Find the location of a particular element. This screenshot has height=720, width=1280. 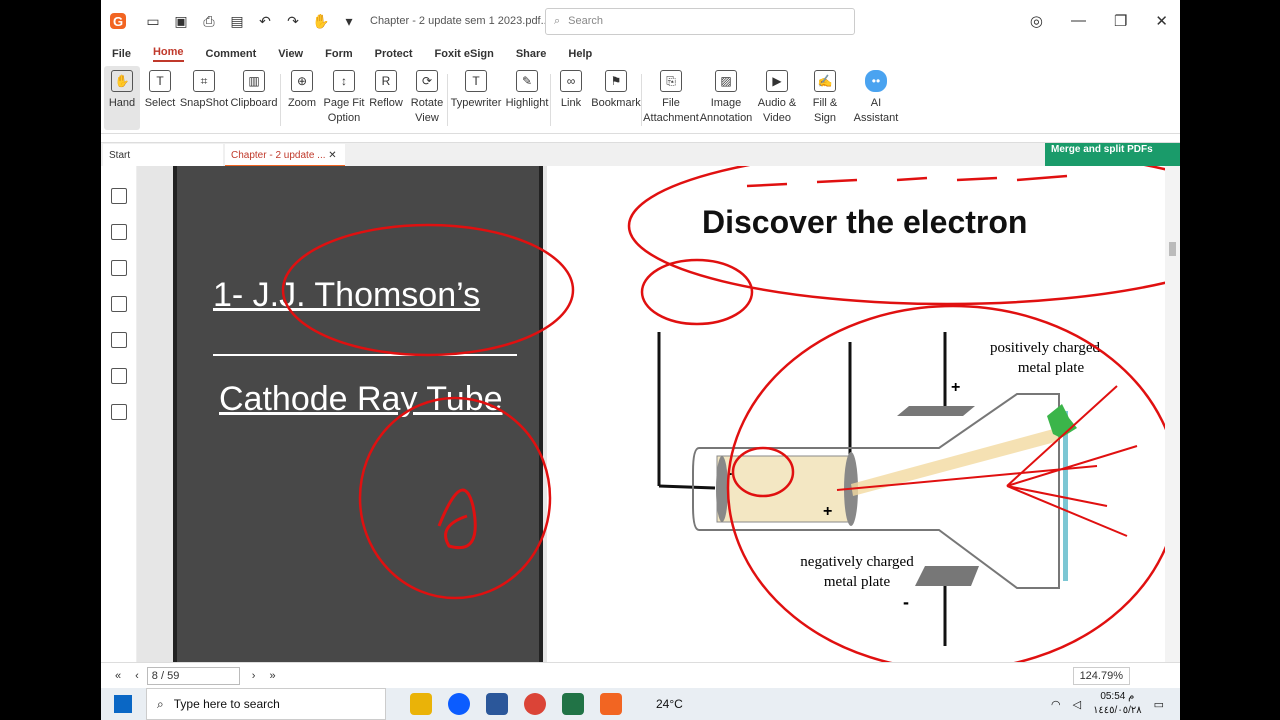

pages-icon is located at coordinates (118, 232).